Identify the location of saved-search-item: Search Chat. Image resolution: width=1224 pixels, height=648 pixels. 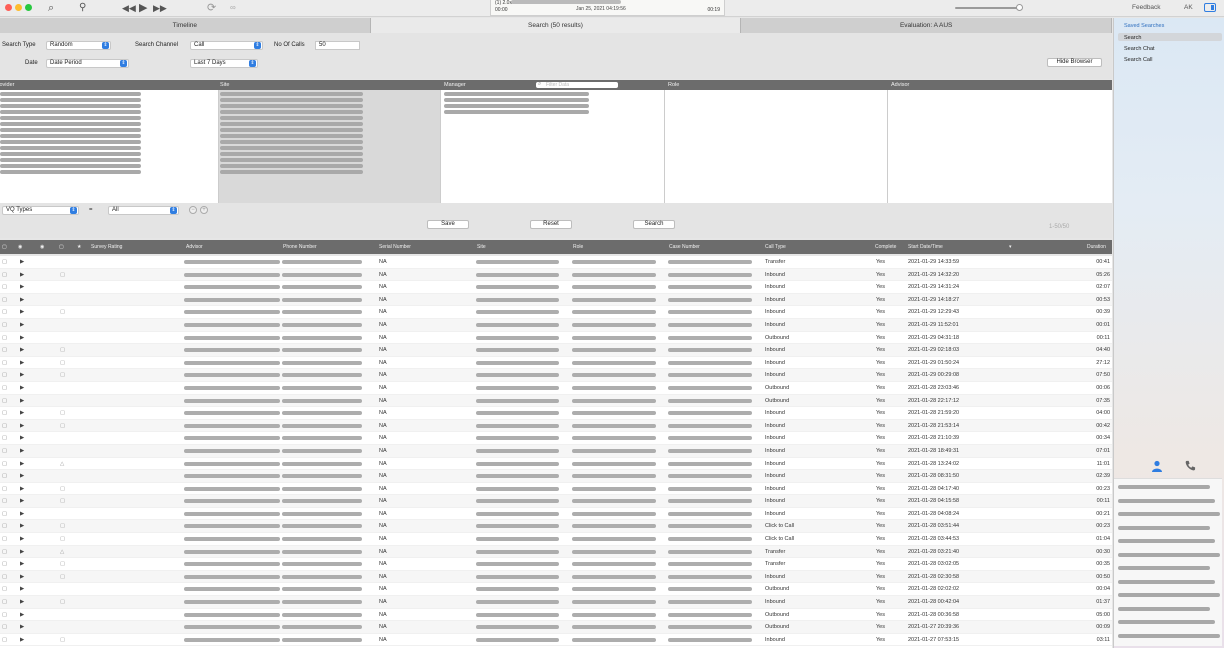
(1139, 49).